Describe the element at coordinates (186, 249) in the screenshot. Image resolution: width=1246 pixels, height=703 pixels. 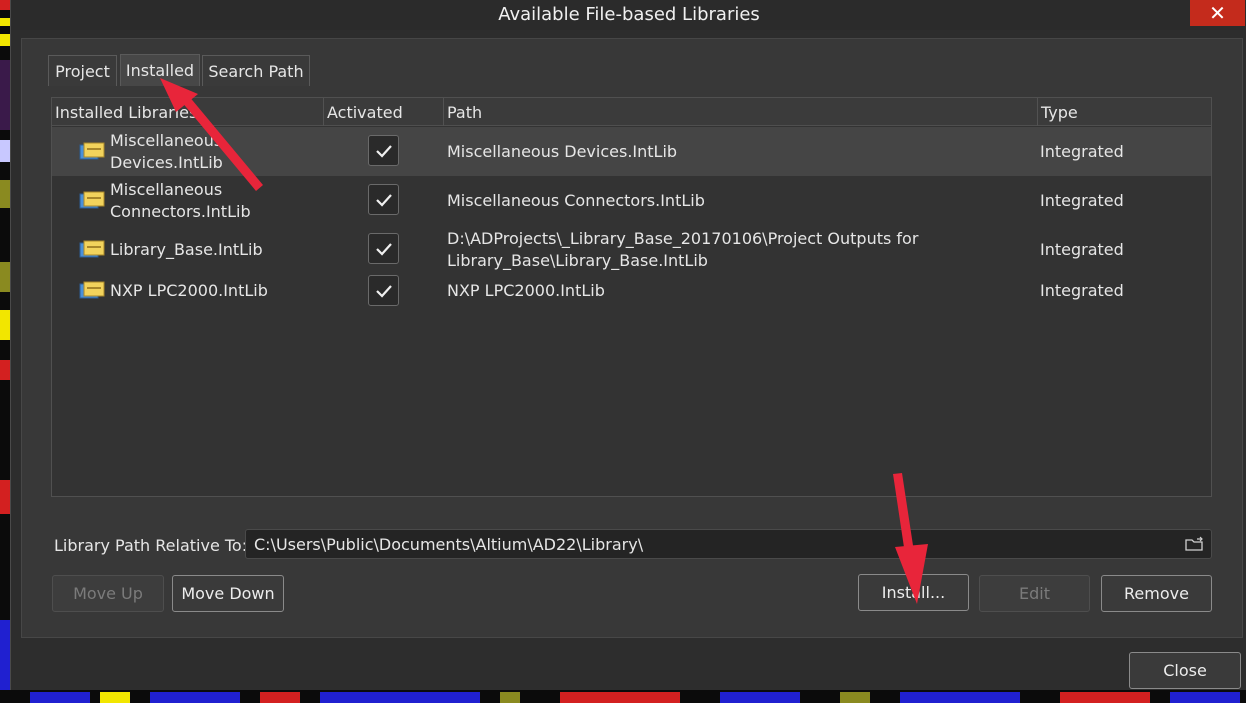
I see `library-name: Library_Base.IntLib` at that location.